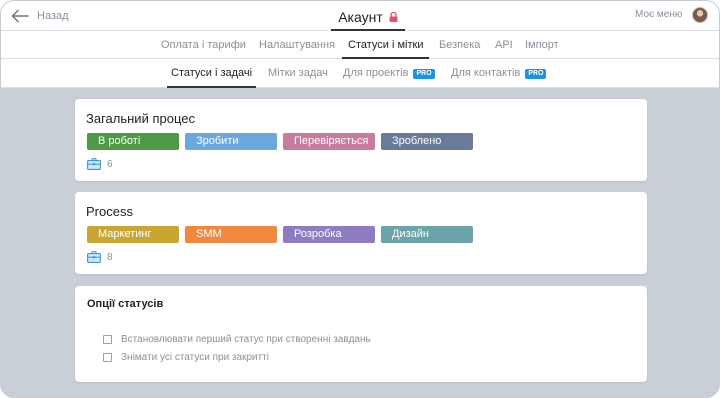  Describe the element at coordinates (700, 15) in the screenshot. I see `avatar` at that location.